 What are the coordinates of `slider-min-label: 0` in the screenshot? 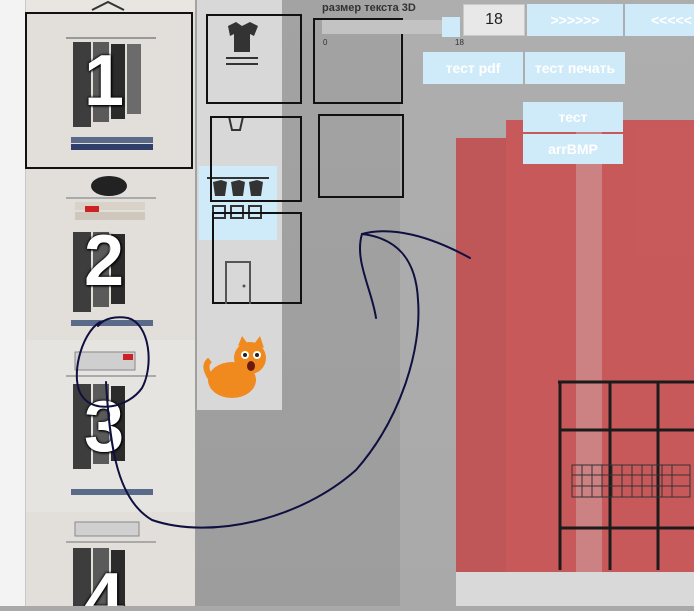 It's located at (325, 42).